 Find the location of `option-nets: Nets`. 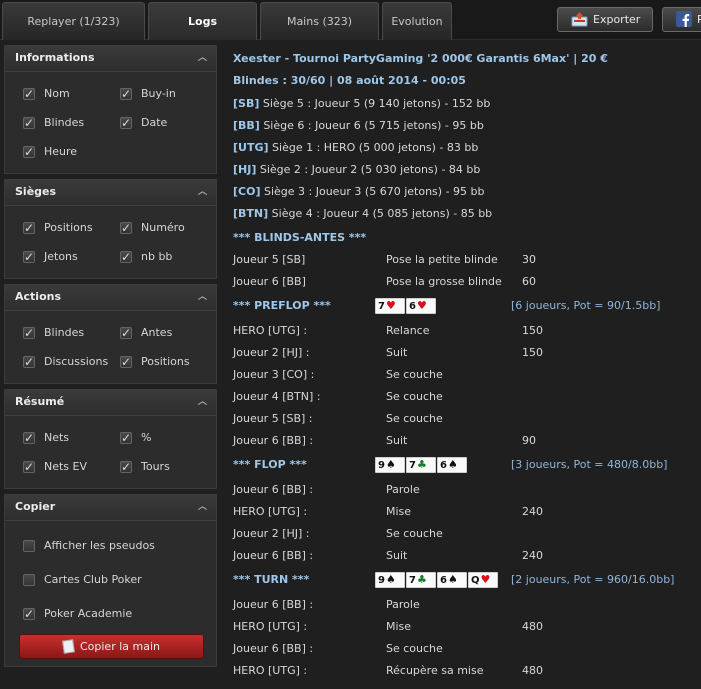

option-nets: Nets is located at coordinates (46, 438).